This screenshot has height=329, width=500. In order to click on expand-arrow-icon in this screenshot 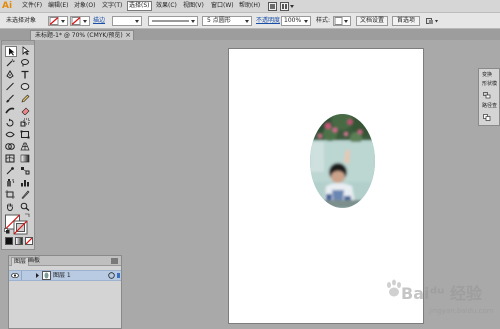, I will do `click(37, 275)`.